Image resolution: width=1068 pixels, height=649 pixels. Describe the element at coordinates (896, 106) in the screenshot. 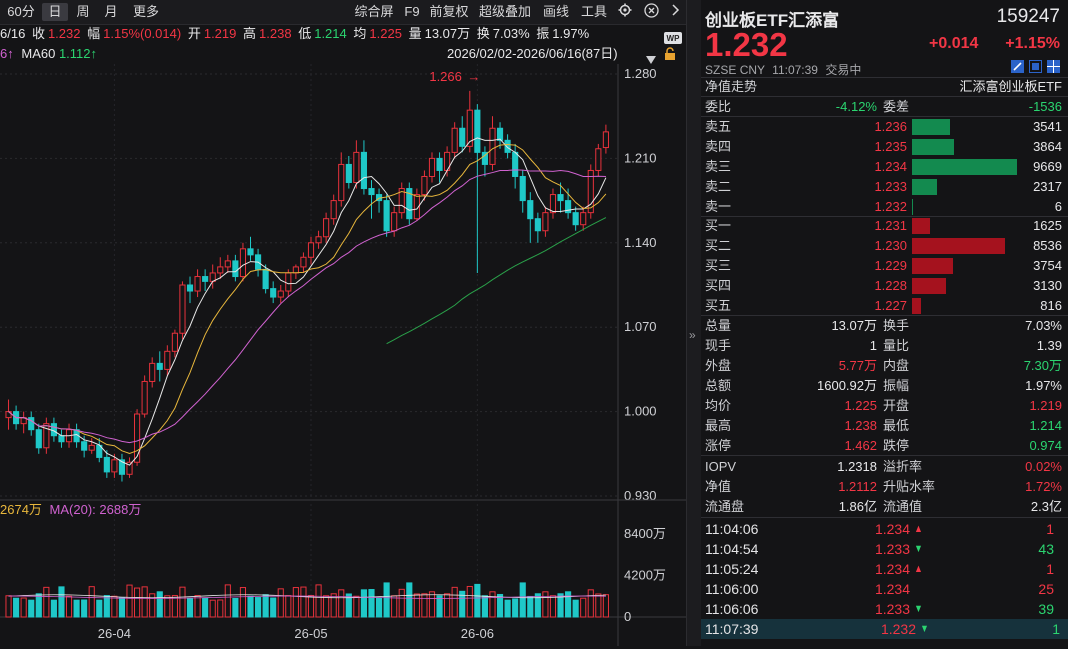

I see `order-diff-label: 委差` at that location.